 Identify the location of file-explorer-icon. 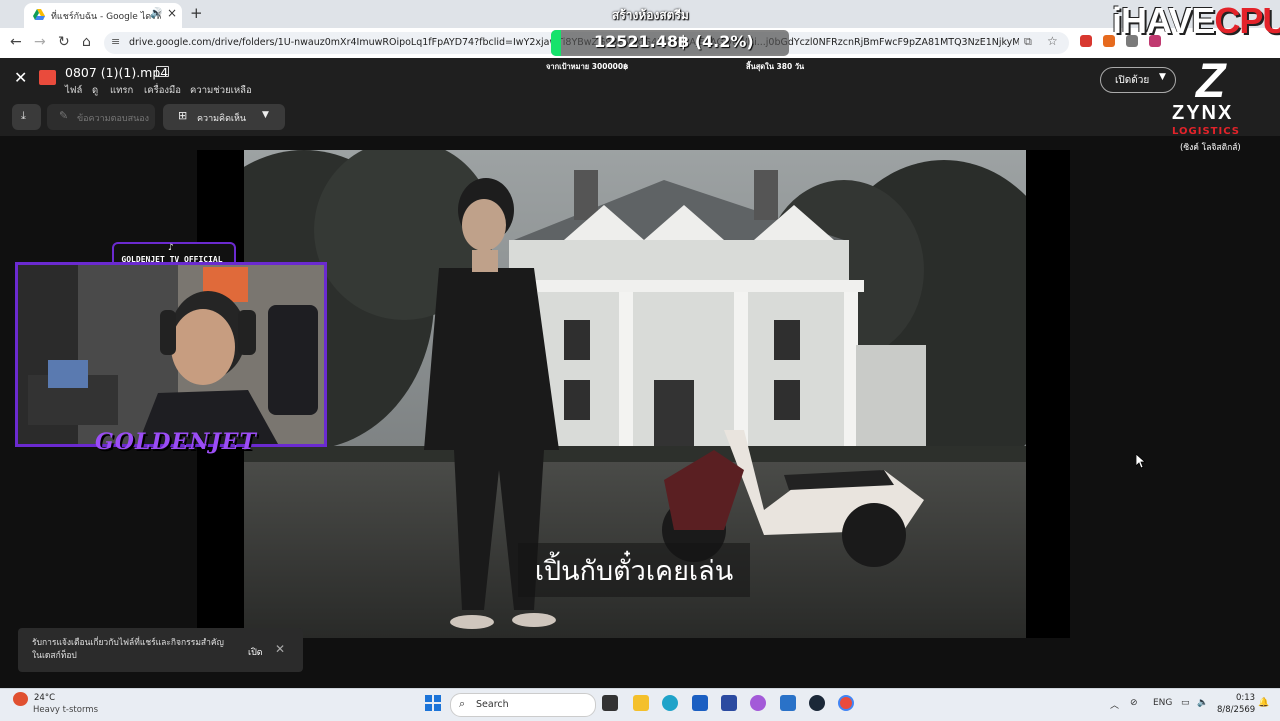
(641, 703).